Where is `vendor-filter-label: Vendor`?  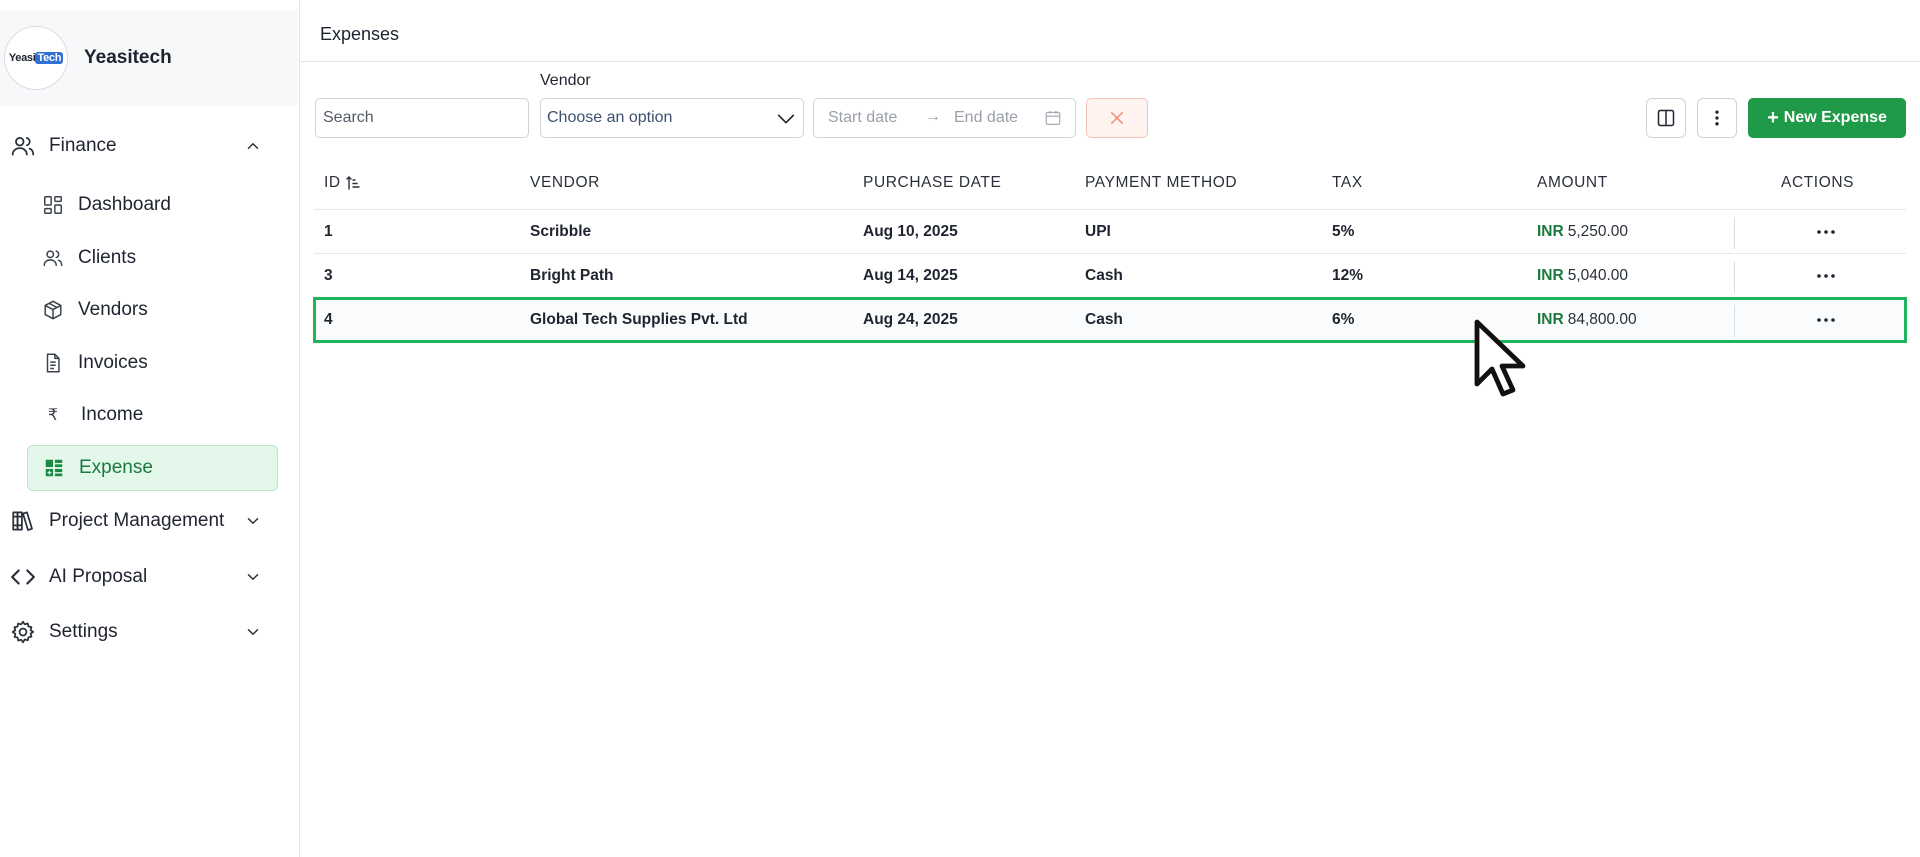
vendor-filter-label: Vendor is located at coordinates (565, 80).